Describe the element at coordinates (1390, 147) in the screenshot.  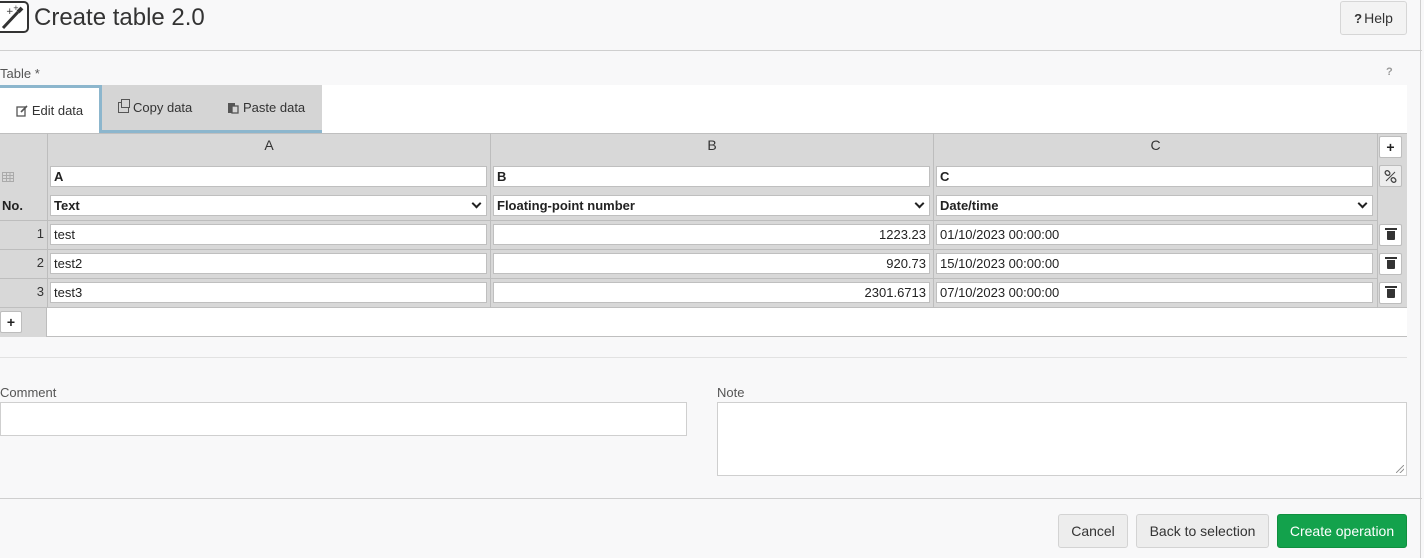
I see `add-column-button: +` at that location.